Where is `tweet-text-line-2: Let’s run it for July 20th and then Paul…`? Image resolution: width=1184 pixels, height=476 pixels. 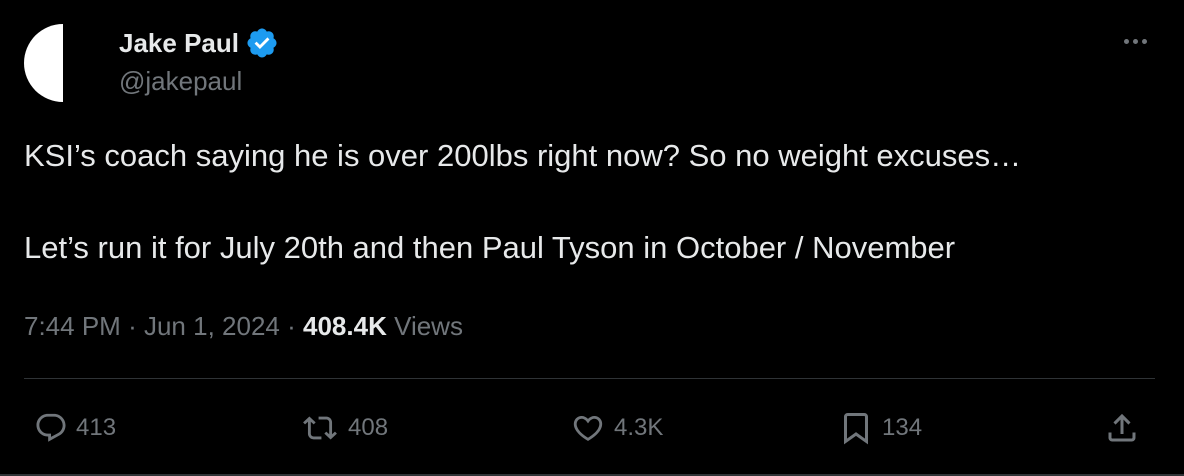
tweet-text-line-2: Let’s run it for July 20th and then Paul… is located at coordinates (490, 247).